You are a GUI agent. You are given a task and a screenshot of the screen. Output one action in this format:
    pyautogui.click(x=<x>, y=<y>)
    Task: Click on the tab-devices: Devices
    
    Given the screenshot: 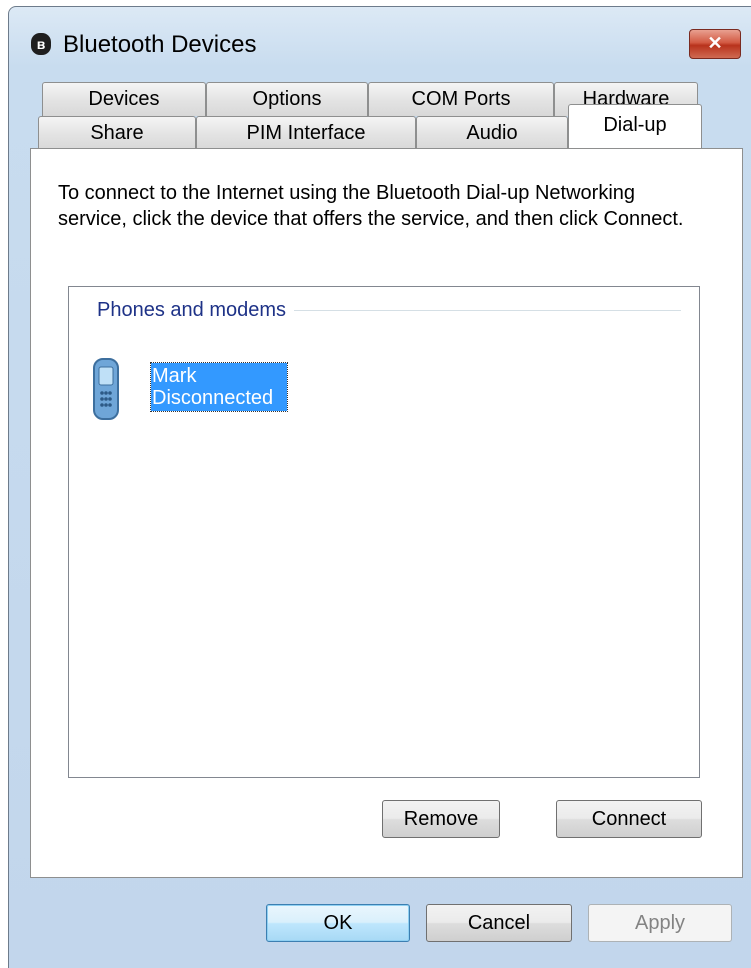 What is the action you would take?
    pyautogui.click(x=124, y=99)
    